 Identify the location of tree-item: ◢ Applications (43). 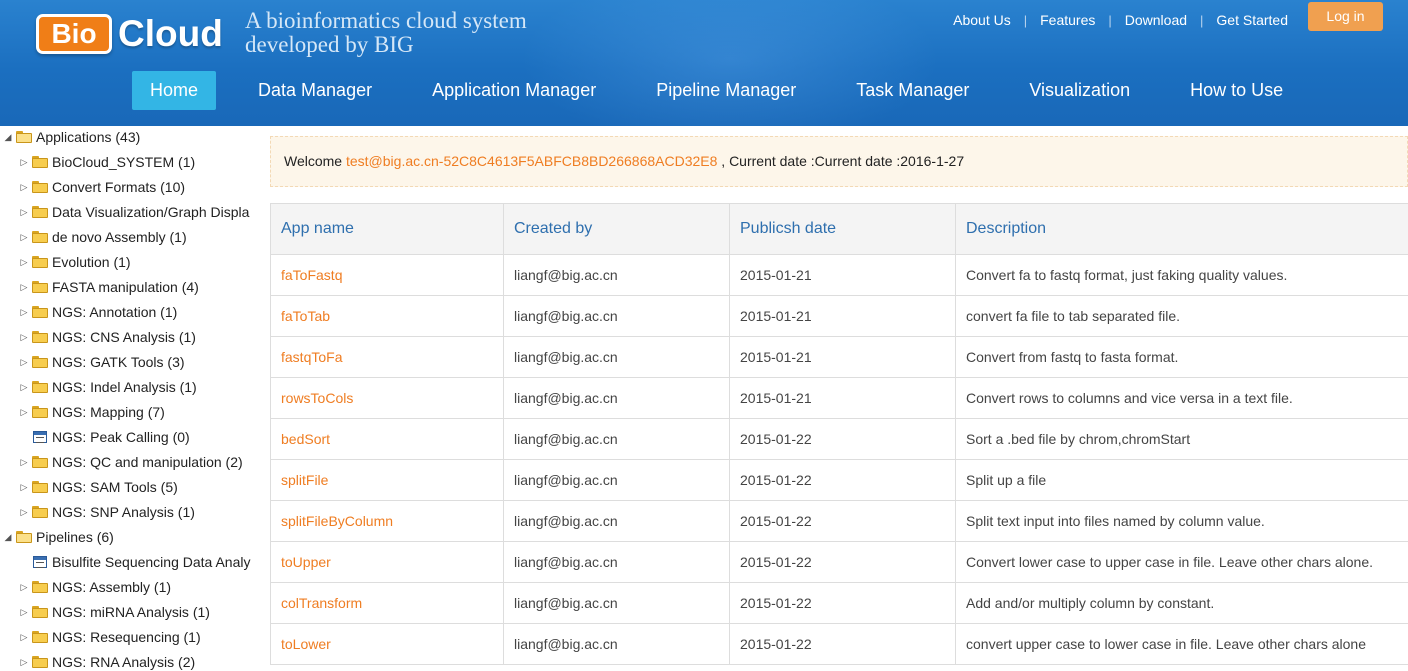
(71, 138).